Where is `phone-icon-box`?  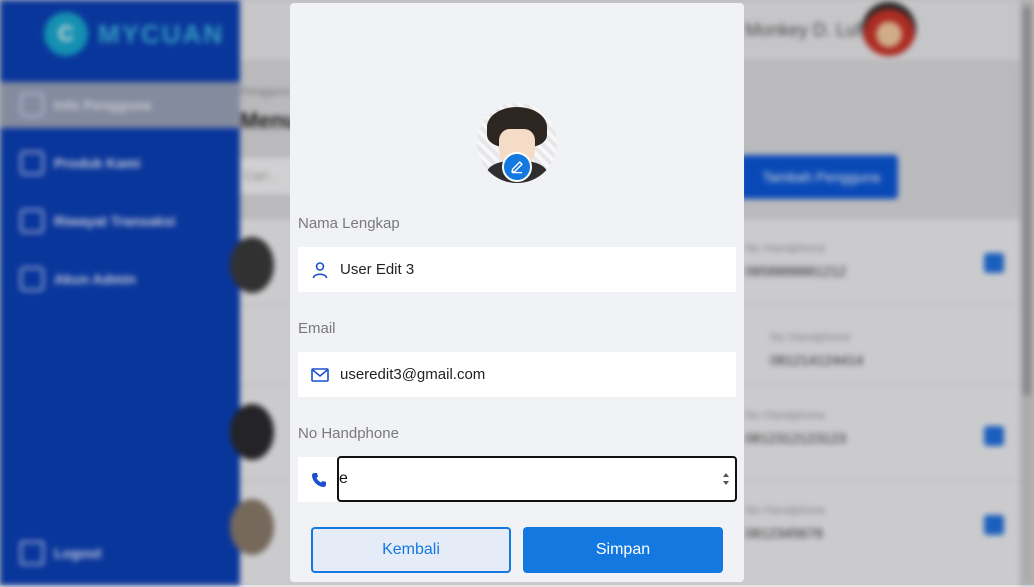
phone-icon-box is located at coordinates (318, 479).